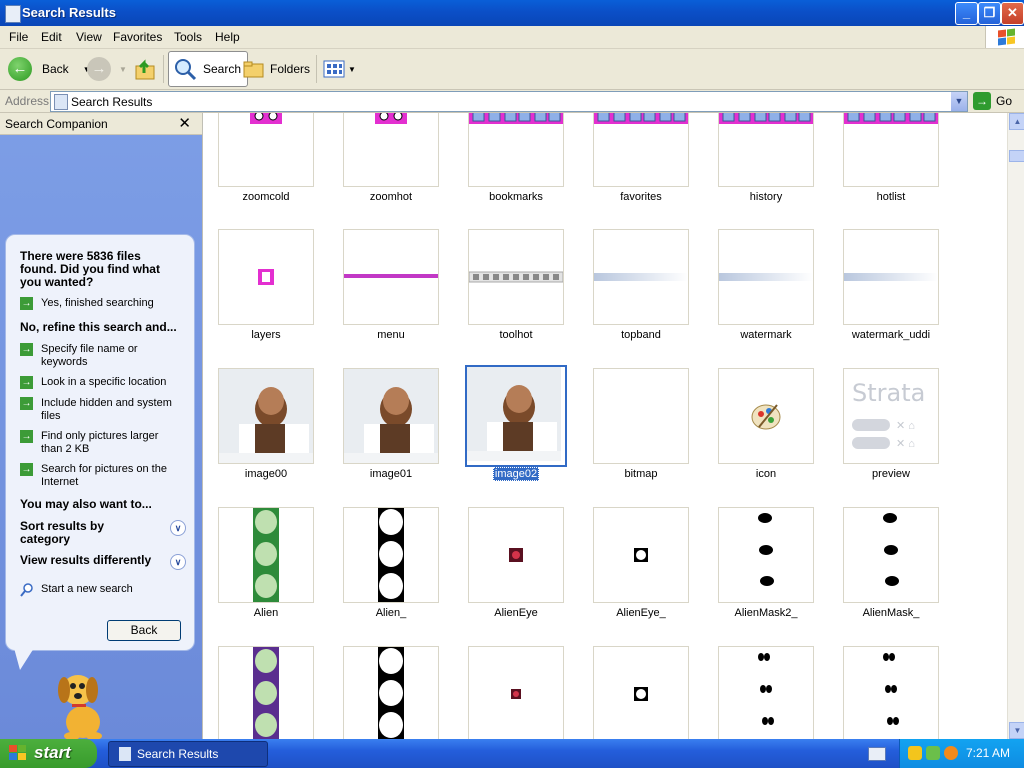  Describe the element at coordinates (391, 197) in the screenshot. I see `result-filename: zoomhot` at that location.